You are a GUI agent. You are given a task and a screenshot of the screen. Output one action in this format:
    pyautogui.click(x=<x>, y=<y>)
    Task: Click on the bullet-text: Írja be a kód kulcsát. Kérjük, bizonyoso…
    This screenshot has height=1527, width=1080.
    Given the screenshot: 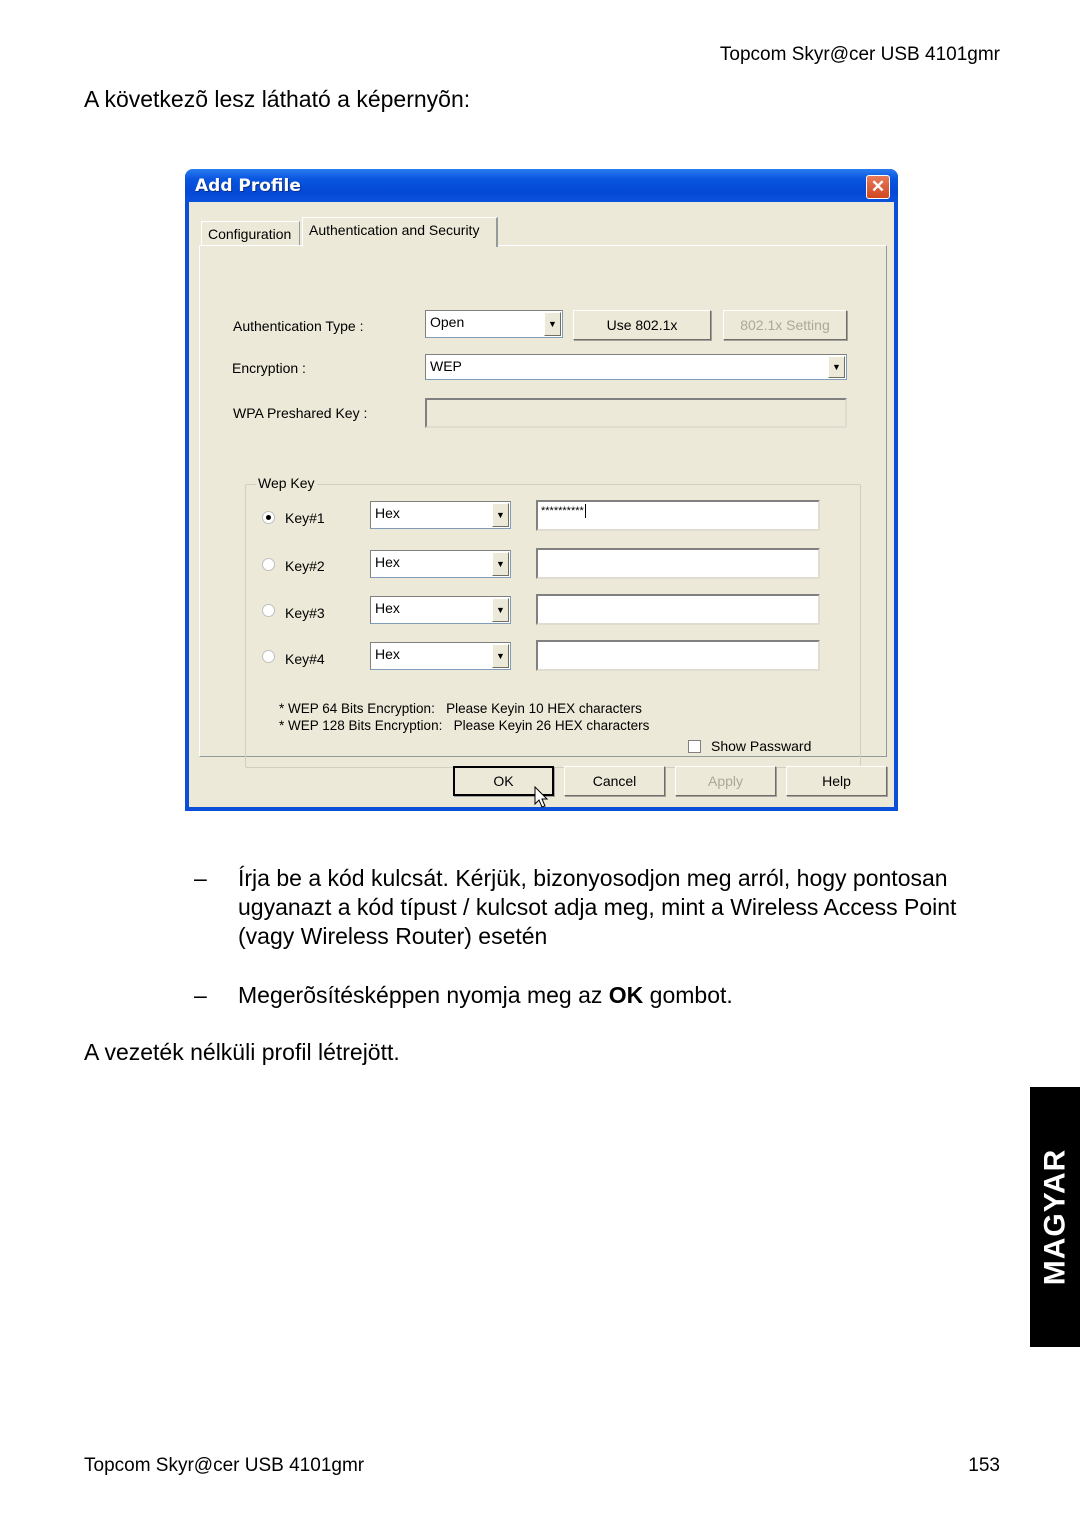 What is the action you would take?
    pyautogui.click(x=597, y=907)
    